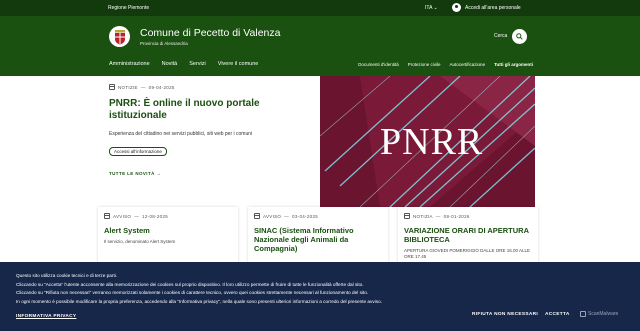 The image size is (640, 331). I want to click on nav-item-documenti-identita: Documenti d'identità, so click(378, 64).